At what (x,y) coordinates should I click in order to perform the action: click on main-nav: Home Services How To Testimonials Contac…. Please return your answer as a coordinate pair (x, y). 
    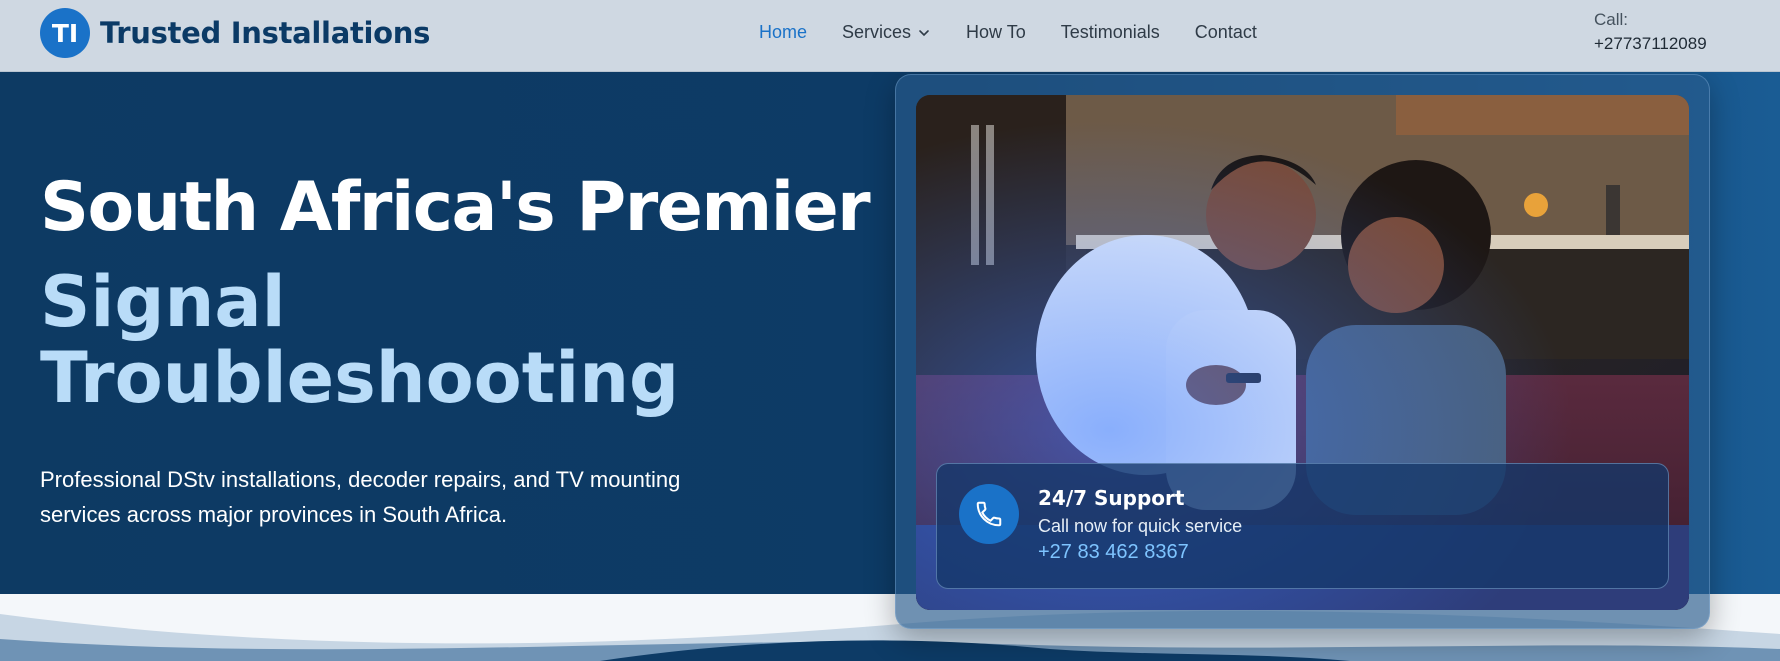
    Looking at the image, I should click on (1008, 32).